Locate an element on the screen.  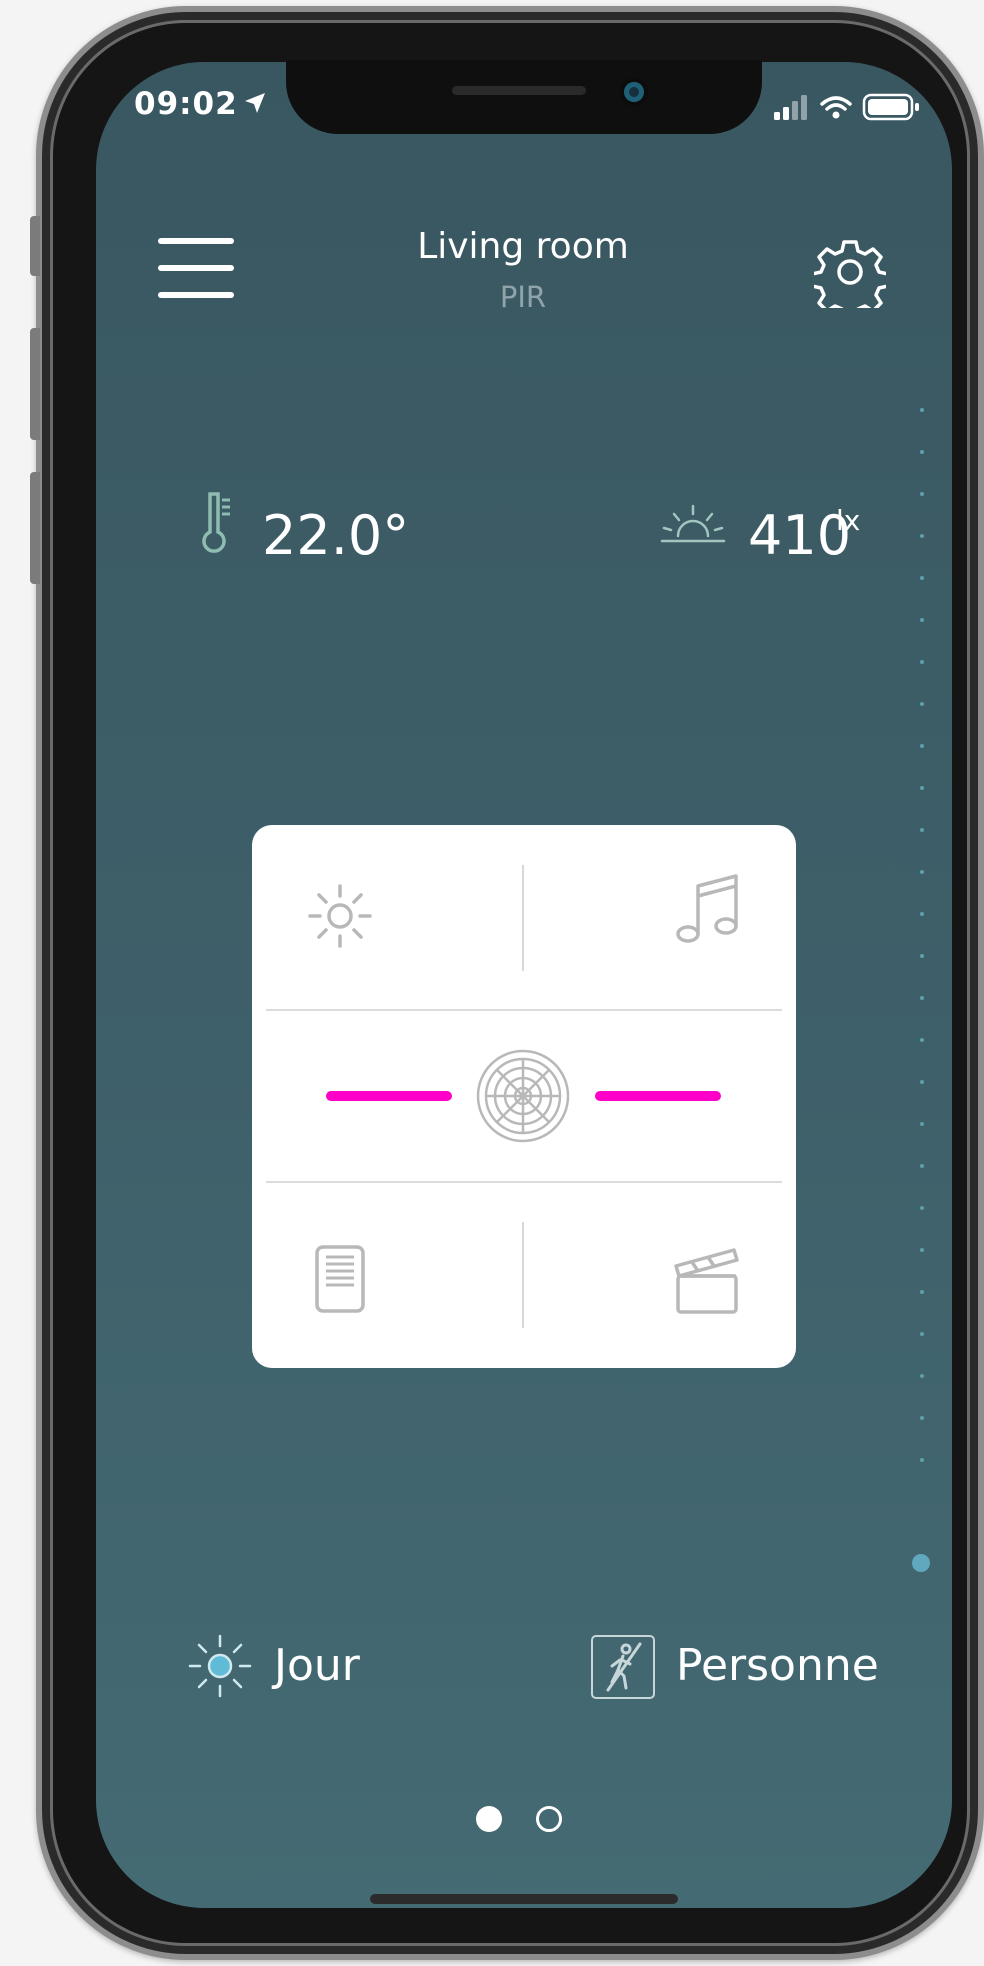
left-slider-bar is located at coordinates (389, 1096).